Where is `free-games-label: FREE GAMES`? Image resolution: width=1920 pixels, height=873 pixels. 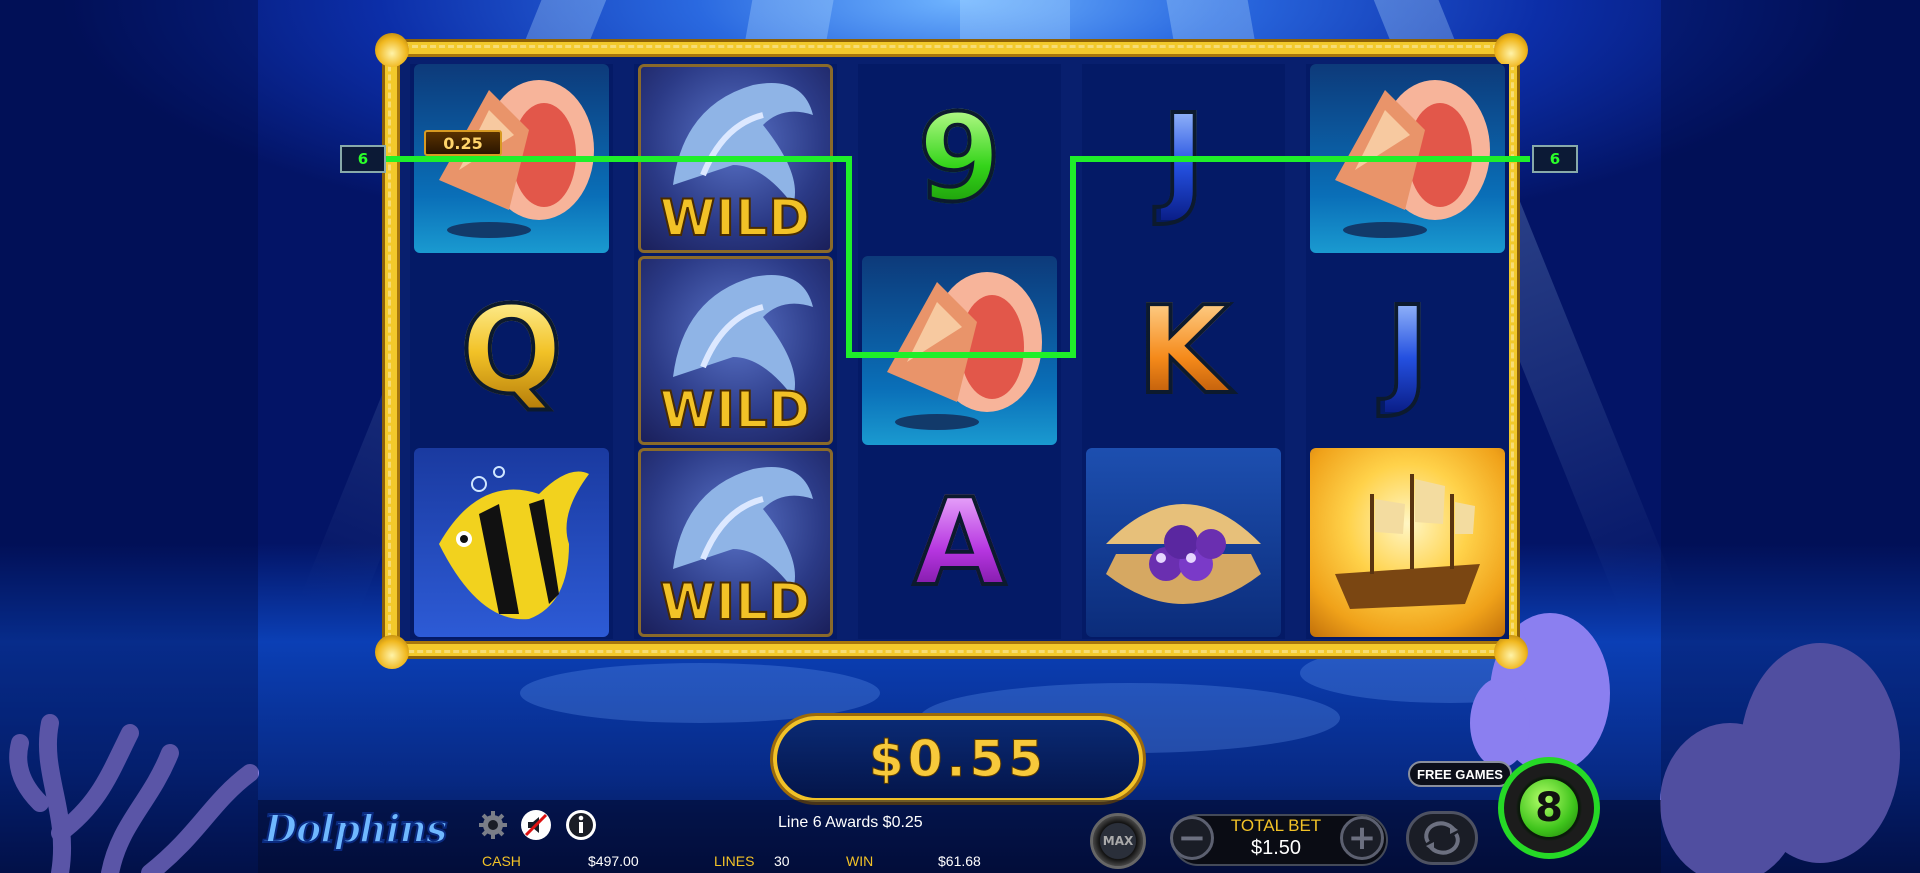 free-games-label: FREE GAMES is located at coordinates (1460, 774).